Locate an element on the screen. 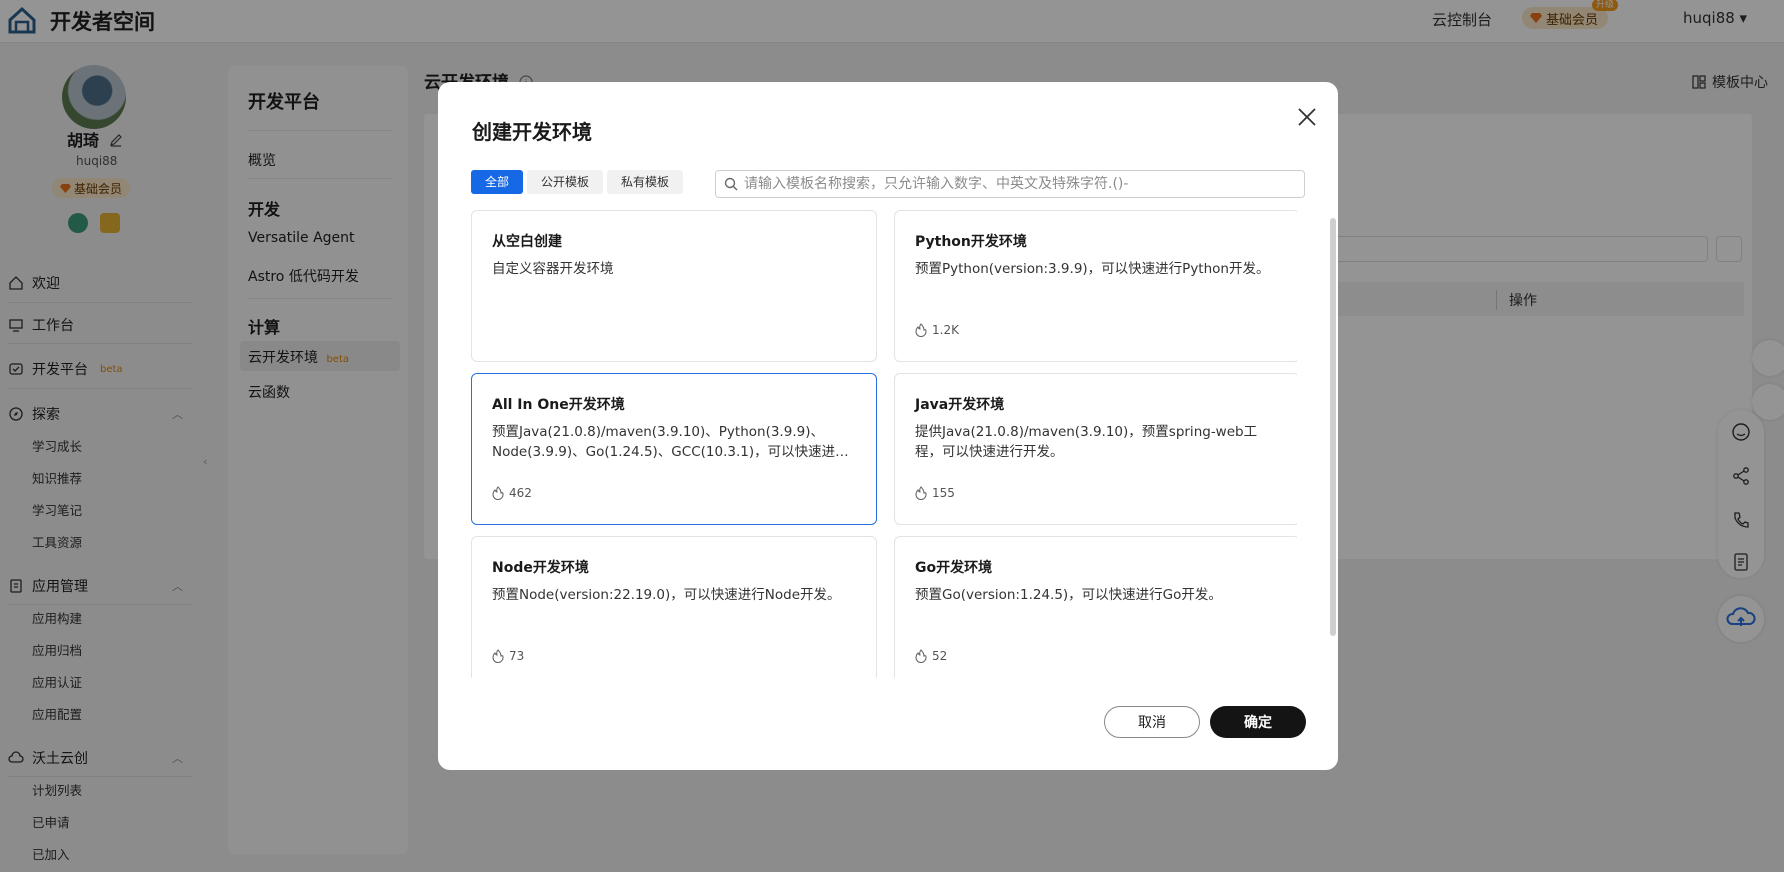 This screenshot has width=1784, height=872. template-search is located at coordinates (1010, 184).